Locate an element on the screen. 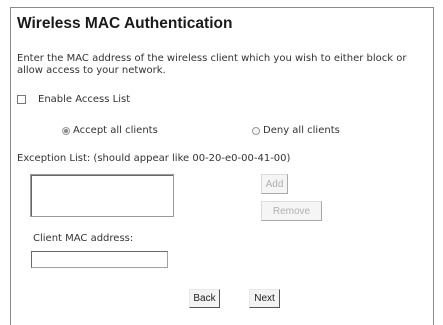 The height and width of the screenshot is (325, 443). page-title: Wireless MAC Authentication is located at coordinates (125, 23).